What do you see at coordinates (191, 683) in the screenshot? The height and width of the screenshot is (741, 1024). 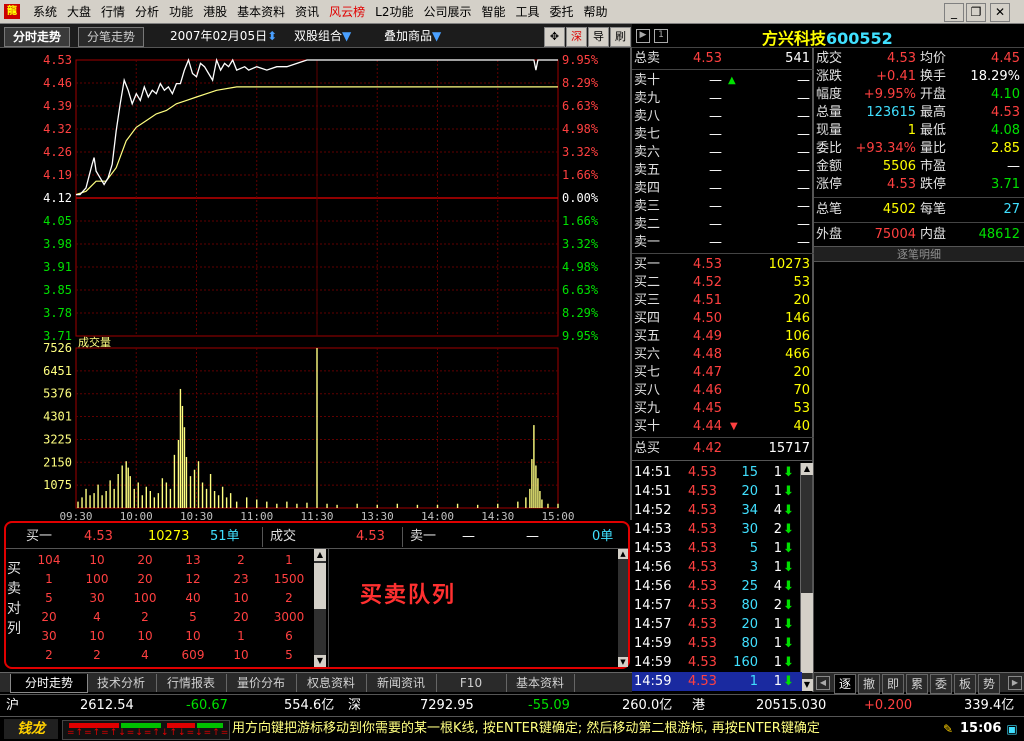 I see `bottom-tab: 行情报表` at bounding box center [191, 683].